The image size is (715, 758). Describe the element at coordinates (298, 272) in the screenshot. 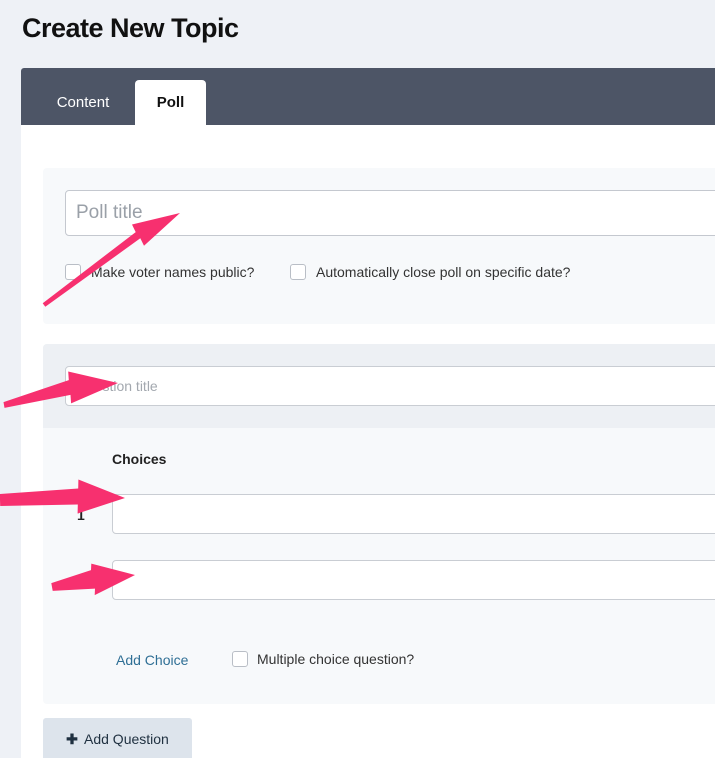

I see `auto-close-checkbox` at that location.